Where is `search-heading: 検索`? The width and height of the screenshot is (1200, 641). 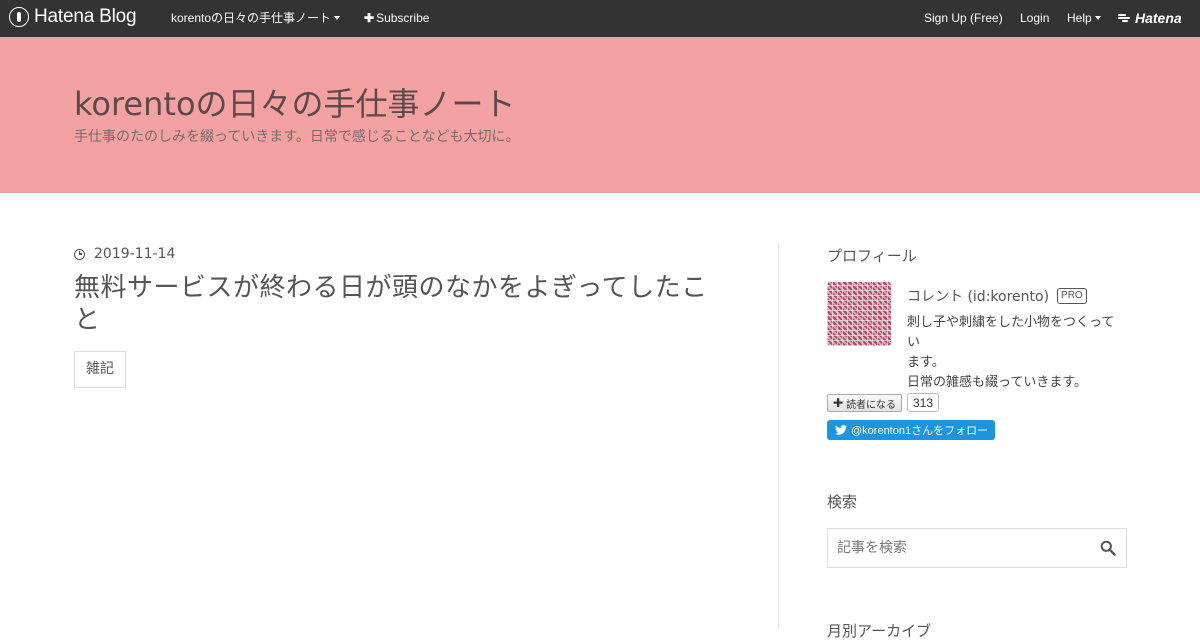
search-heading: 検索 is located at coordinates (842, 502).